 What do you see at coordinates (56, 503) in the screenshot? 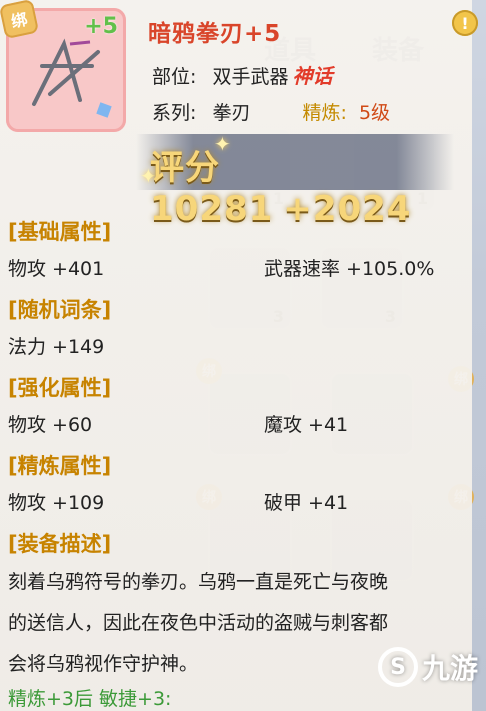
I see `refine-attr-left: 物攻 +109` at bounding box center [56, 503].